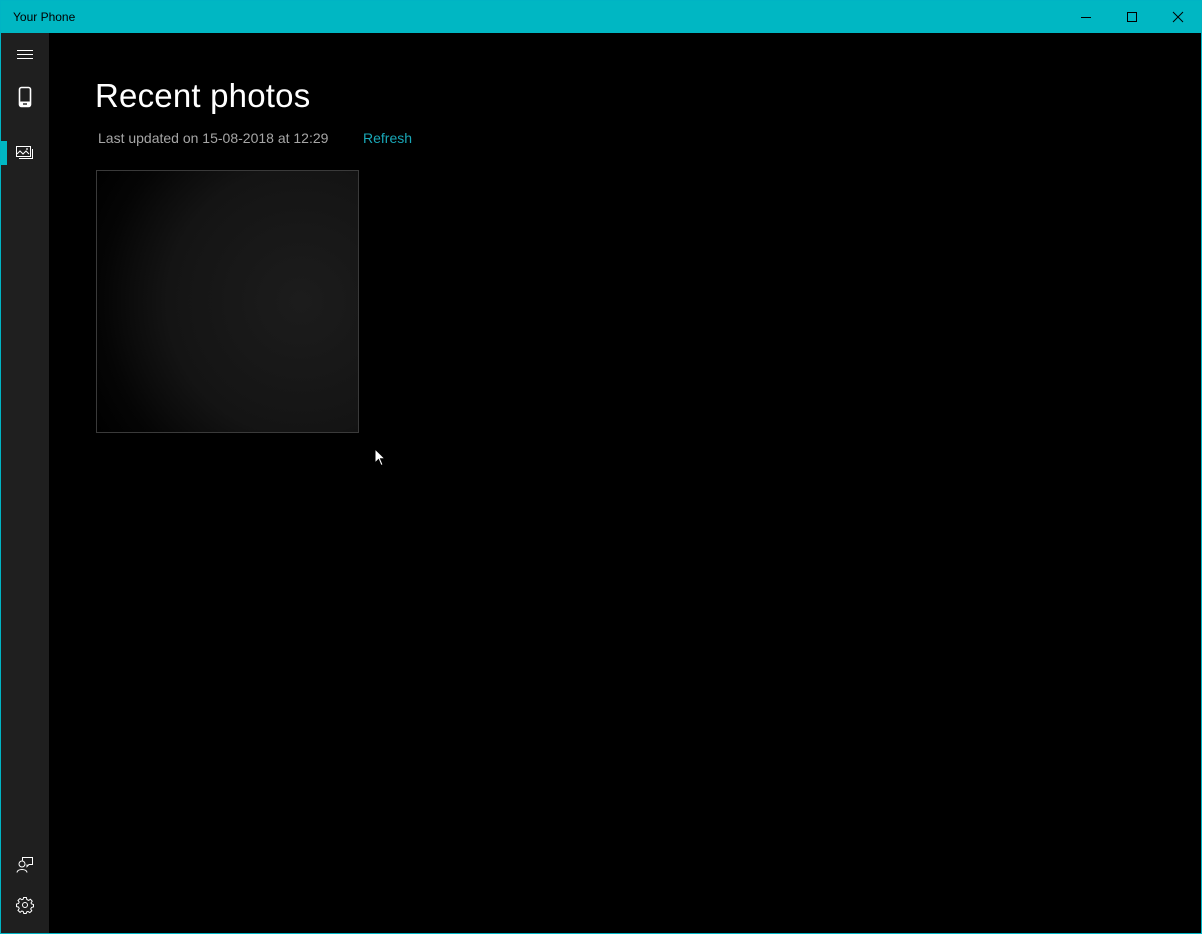 The image size is (1202, 934). I want to click on settings-button, so click(25, 905).